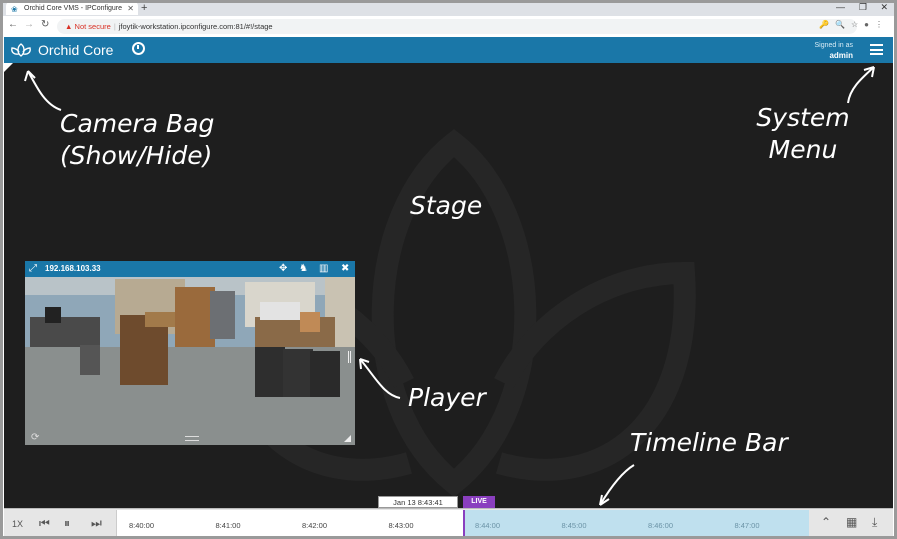 Image resolution: width=897 pixels, height=539 pixels. I want to click on new-tab-button: +, so click(144, 8).